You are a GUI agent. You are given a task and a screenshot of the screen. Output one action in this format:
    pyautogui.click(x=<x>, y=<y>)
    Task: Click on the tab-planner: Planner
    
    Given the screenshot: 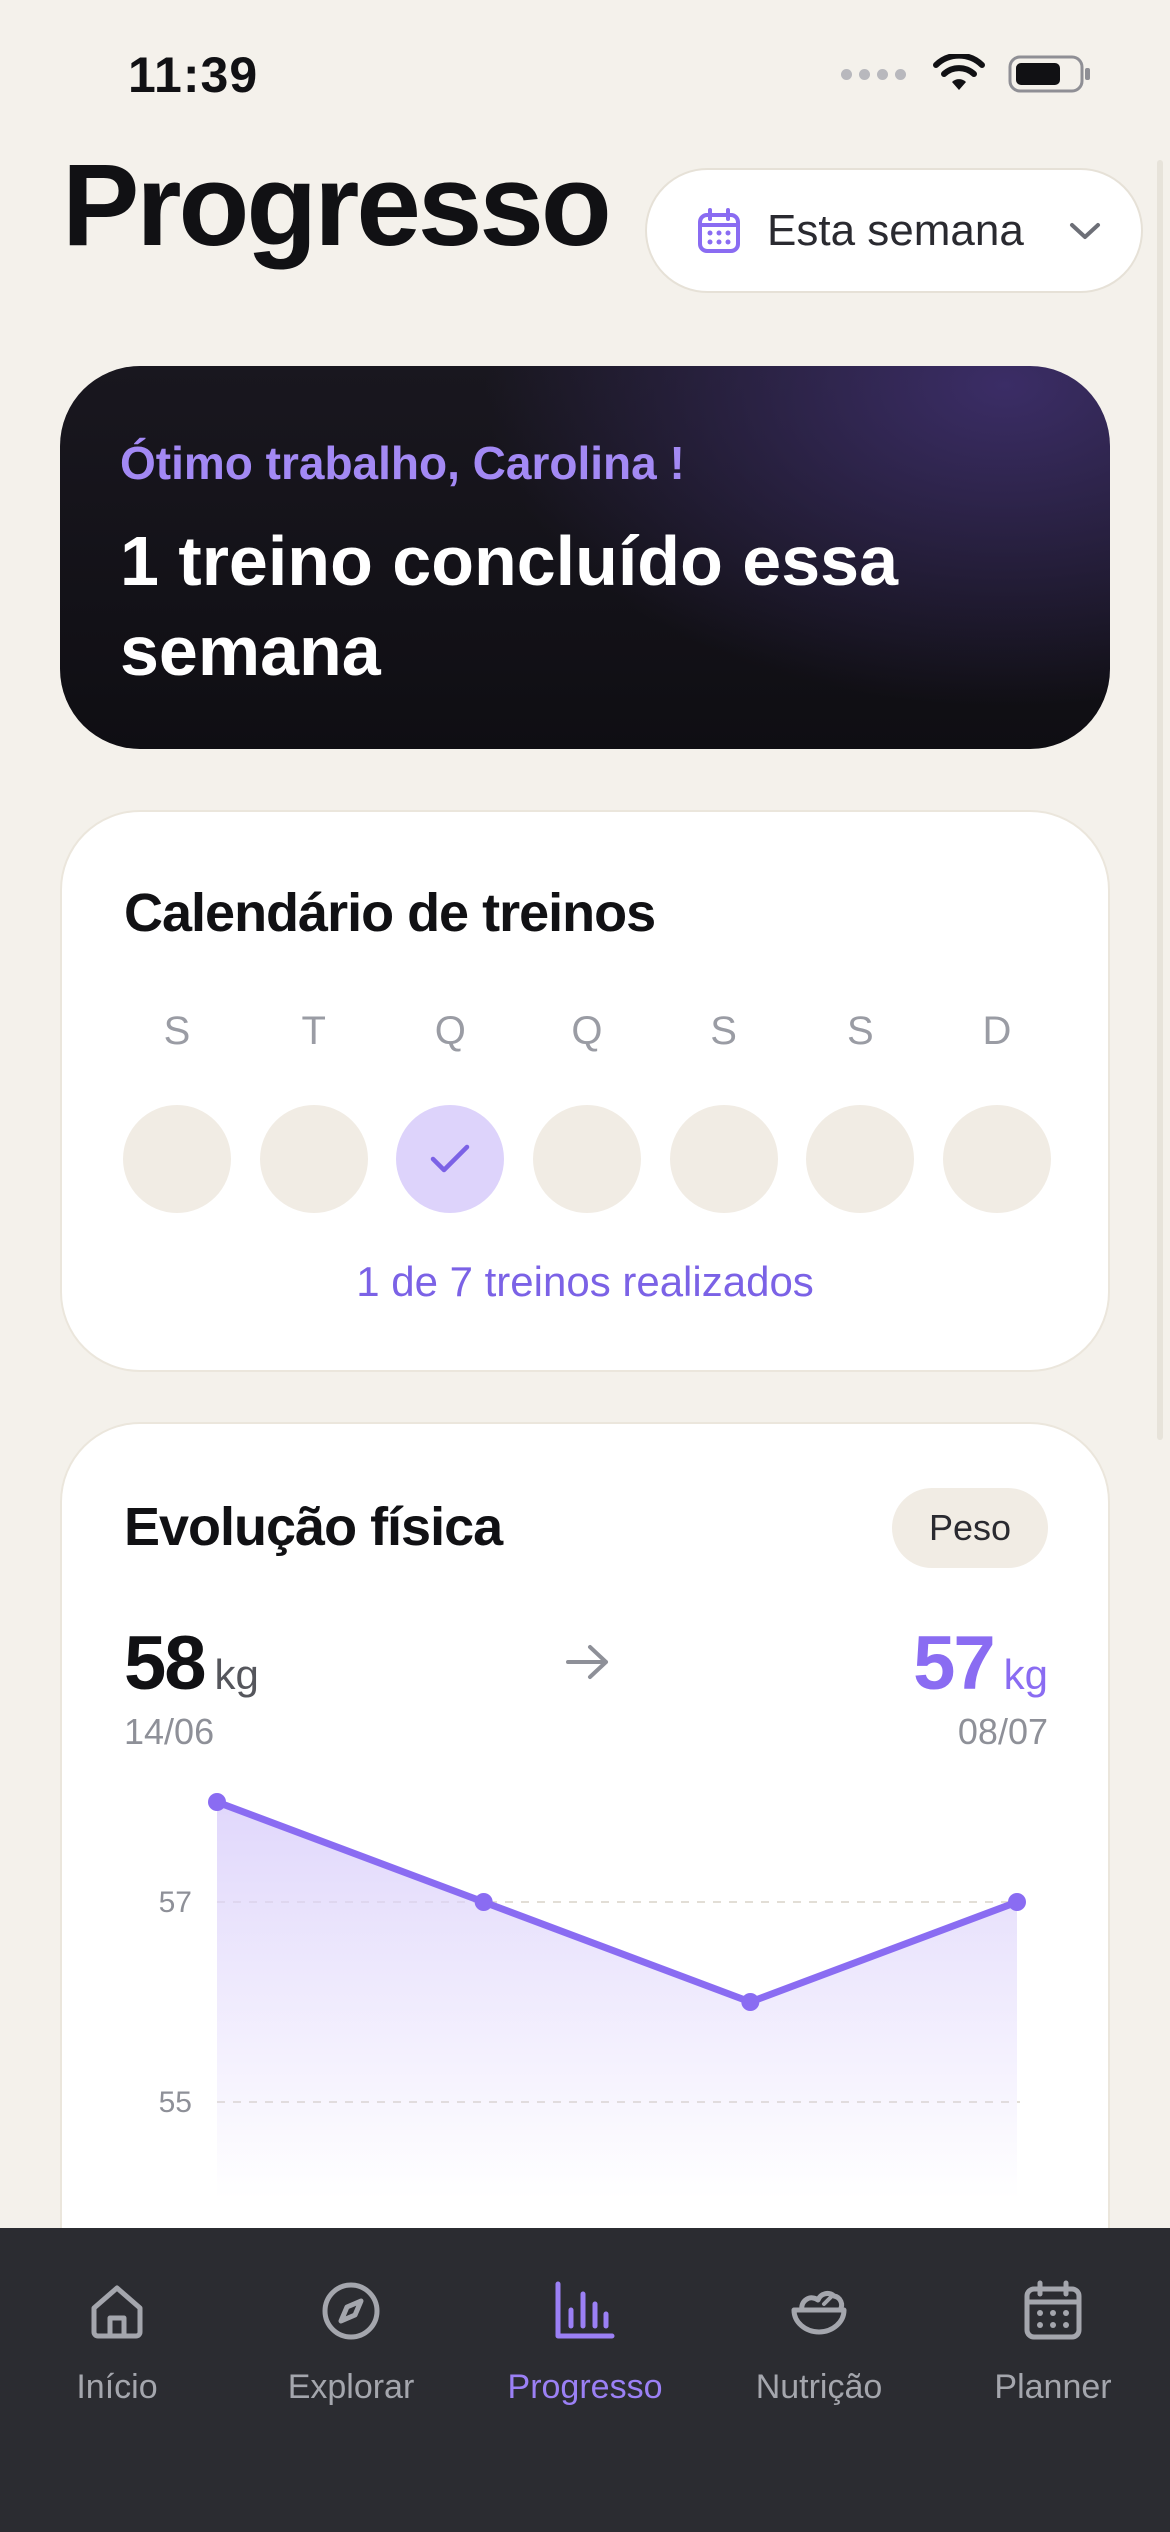 What is the action you would take?
    pyautogui.click(x=1053, y=2380)
    